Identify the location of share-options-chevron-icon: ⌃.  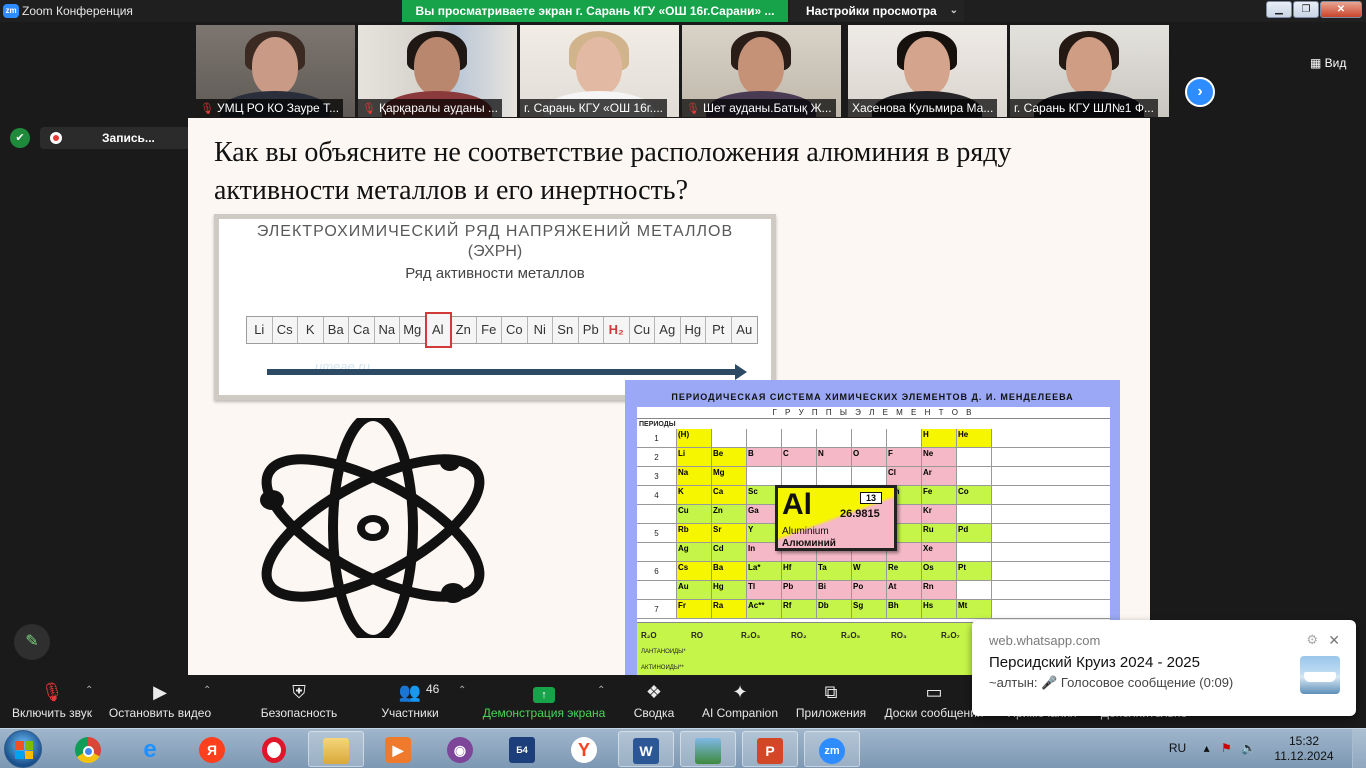
(601, 690).